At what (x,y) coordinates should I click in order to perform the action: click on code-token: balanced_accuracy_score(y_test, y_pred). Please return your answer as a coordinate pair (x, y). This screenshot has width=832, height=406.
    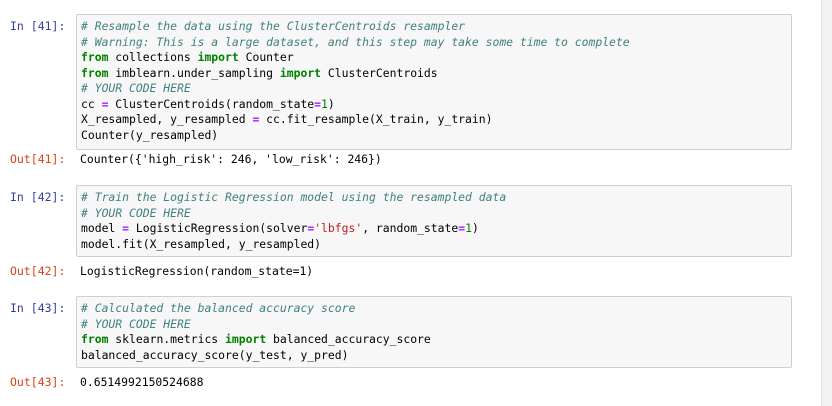
    Looking at the image, I should click on (215, 354).